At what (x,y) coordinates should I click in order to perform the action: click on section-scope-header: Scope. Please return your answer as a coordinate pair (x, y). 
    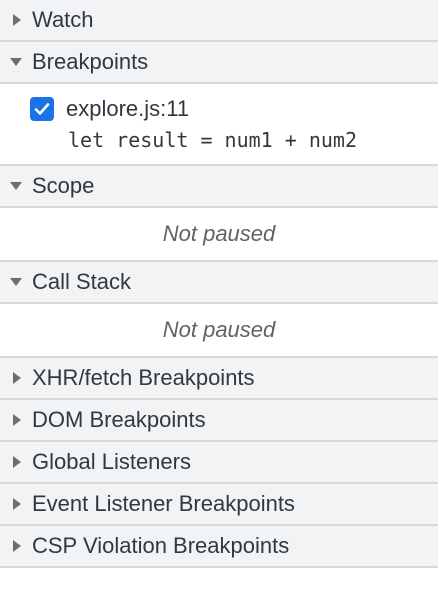
    Looking at the image, I should click on (219, 187).